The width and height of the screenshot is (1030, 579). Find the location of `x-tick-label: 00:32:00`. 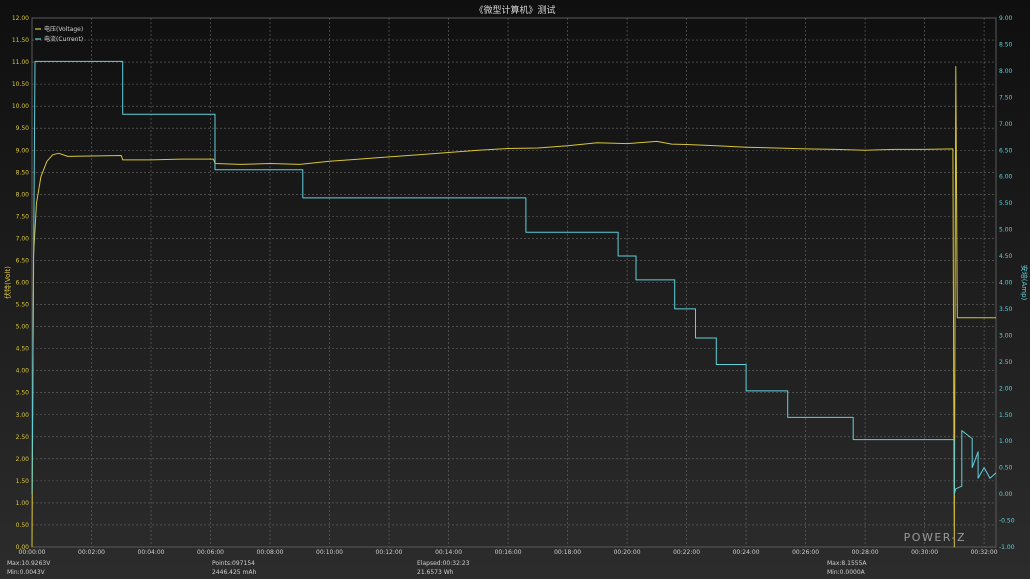

x-tick-label: 00:32:00 is located at coordinates (984, 552).